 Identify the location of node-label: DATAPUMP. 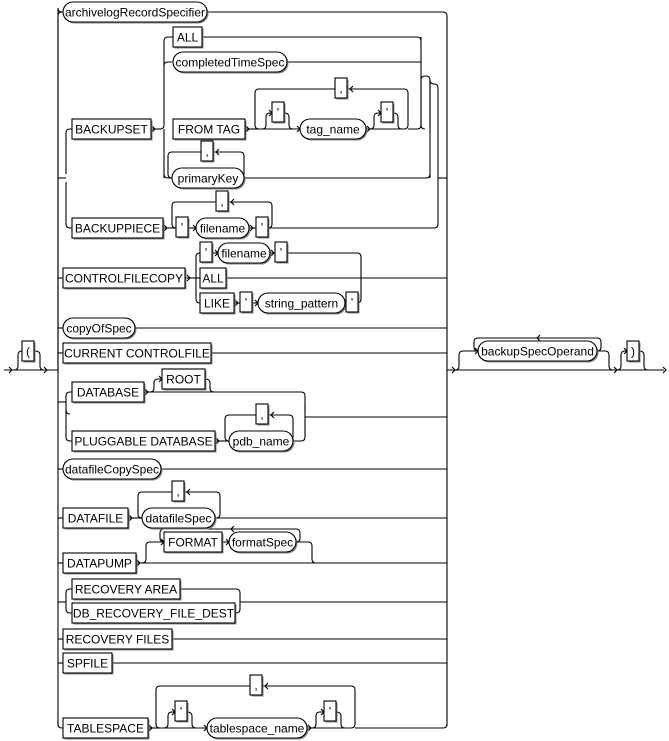
(99, 563).